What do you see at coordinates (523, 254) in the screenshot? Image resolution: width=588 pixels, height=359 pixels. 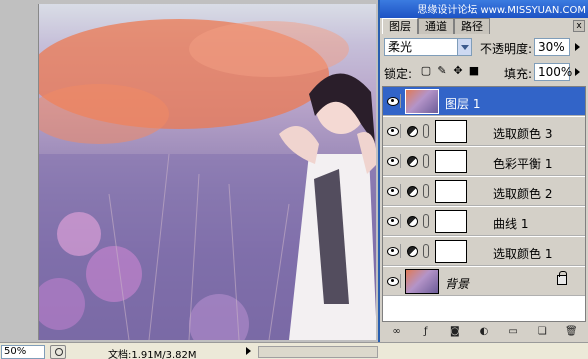 I see `layer-name: 选取颜色 1` at bounding box center [523, 254].